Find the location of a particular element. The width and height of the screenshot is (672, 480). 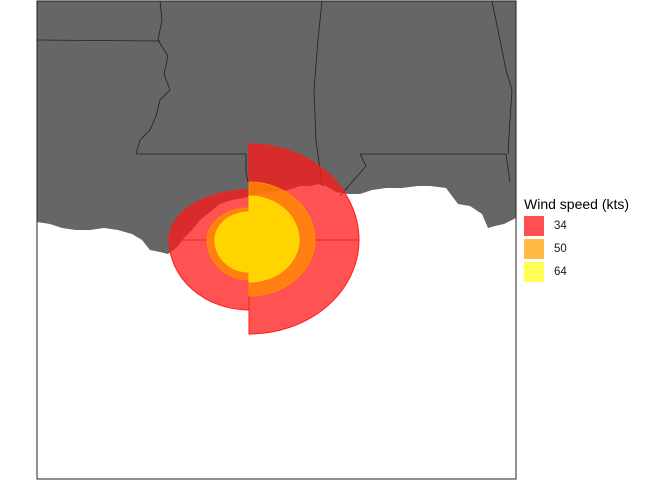

legend-label-50: 50 is located at coordinates (560, 248).